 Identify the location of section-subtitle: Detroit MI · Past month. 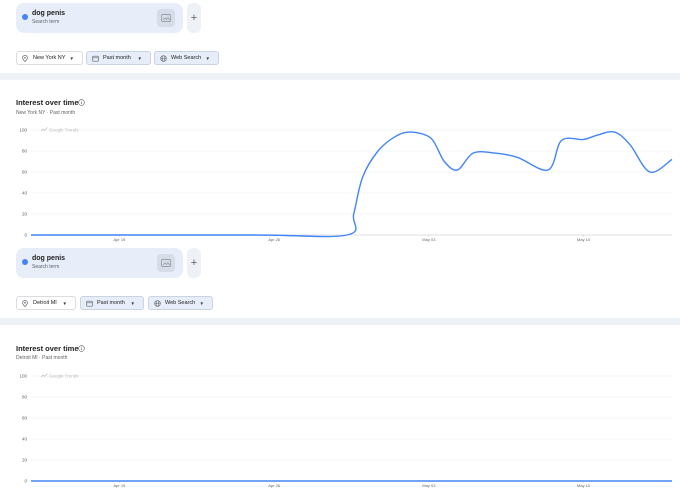
(42, 358).